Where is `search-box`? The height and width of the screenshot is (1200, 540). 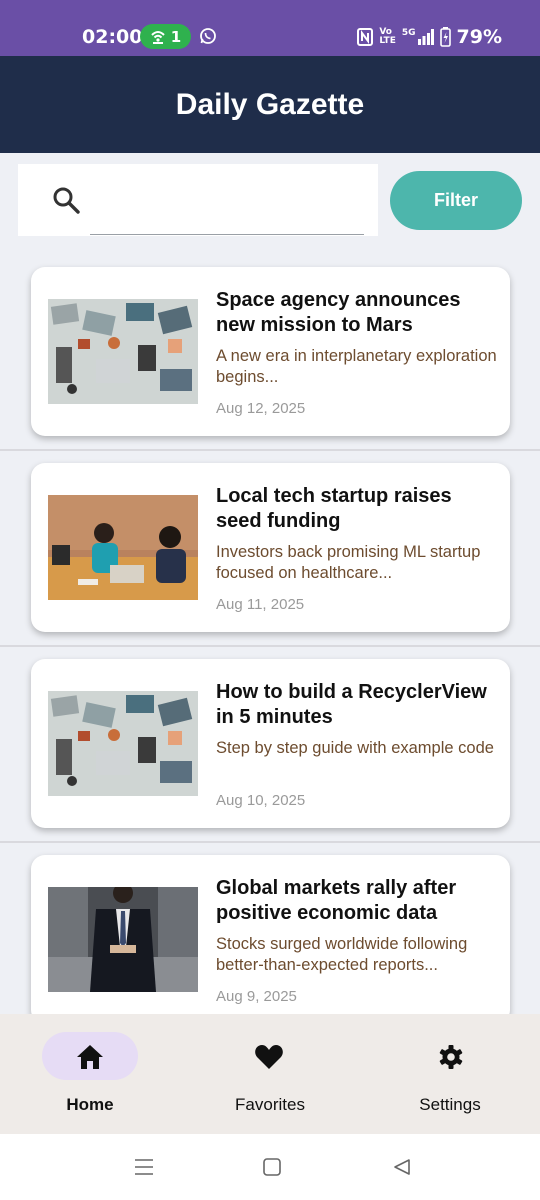
search-box is located at coordinates (198, 200).